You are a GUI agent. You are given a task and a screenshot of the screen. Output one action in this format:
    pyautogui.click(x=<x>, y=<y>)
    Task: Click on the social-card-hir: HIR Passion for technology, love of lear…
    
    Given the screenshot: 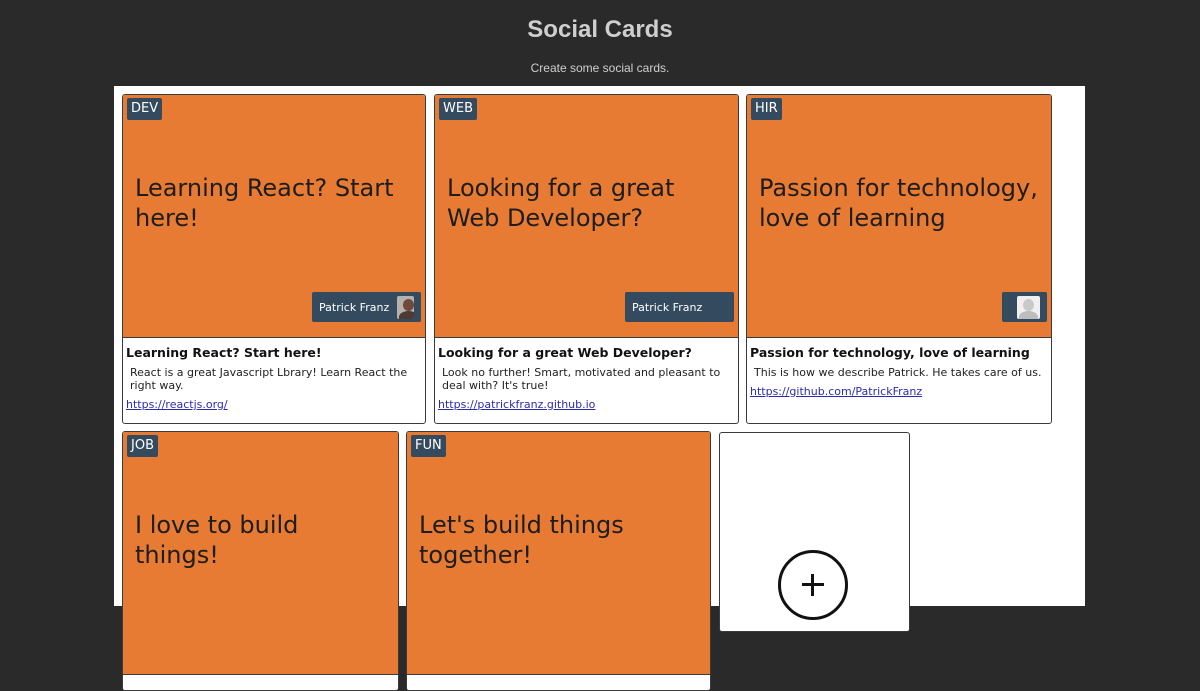 What is the action you would take?
    pyautogui.click(x=899, y=259)
    